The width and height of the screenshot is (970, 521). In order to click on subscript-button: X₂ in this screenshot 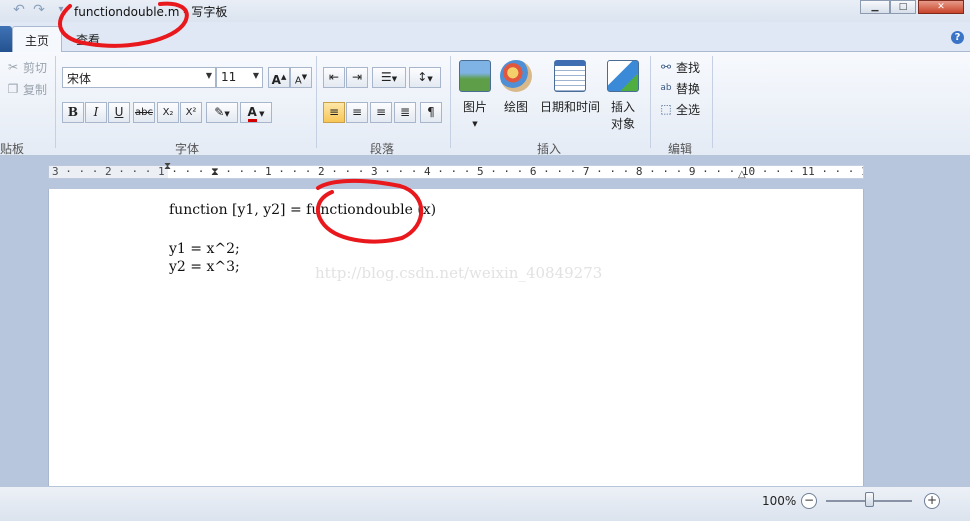, I will do `click(168, 112)`.